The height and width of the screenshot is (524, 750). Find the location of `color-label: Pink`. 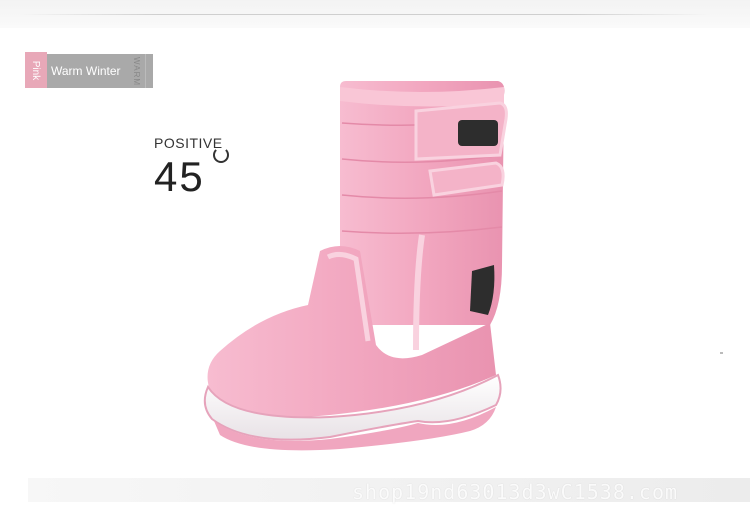

color-label: Pink is located at coordinates (36, 70).